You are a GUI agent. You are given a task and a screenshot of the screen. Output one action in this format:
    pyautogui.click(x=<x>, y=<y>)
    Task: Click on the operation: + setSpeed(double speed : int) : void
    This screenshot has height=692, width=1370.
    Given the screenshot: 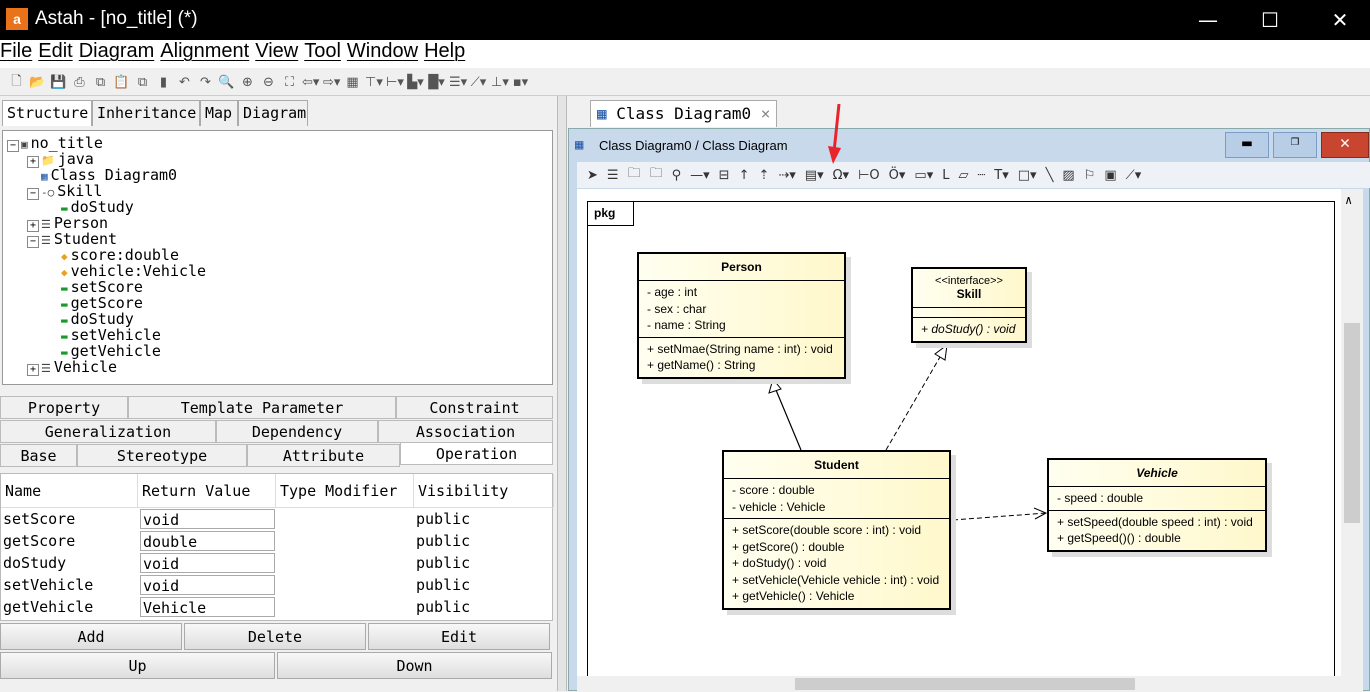 What is the action you would take?
    pyautogui.click(x=1157, y=522)
    